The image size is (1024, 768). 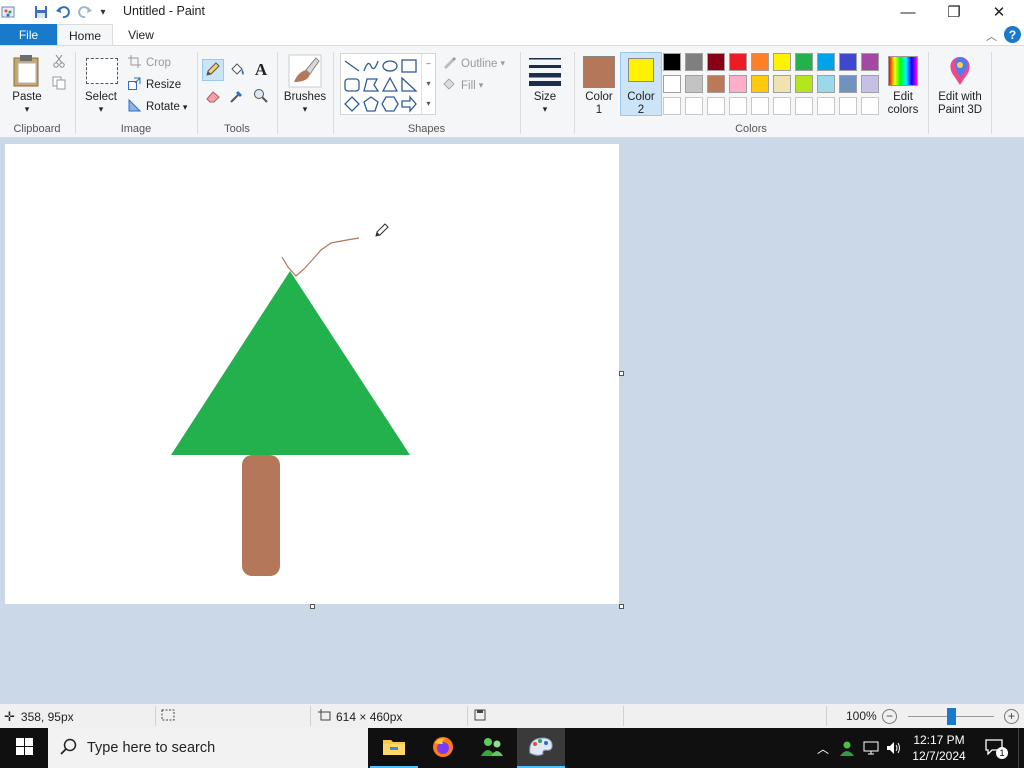 What do you see at coordinates (390, 104) in the screenshot?
I see `hexagon-shape-icon` at bounding box center [390, 104].